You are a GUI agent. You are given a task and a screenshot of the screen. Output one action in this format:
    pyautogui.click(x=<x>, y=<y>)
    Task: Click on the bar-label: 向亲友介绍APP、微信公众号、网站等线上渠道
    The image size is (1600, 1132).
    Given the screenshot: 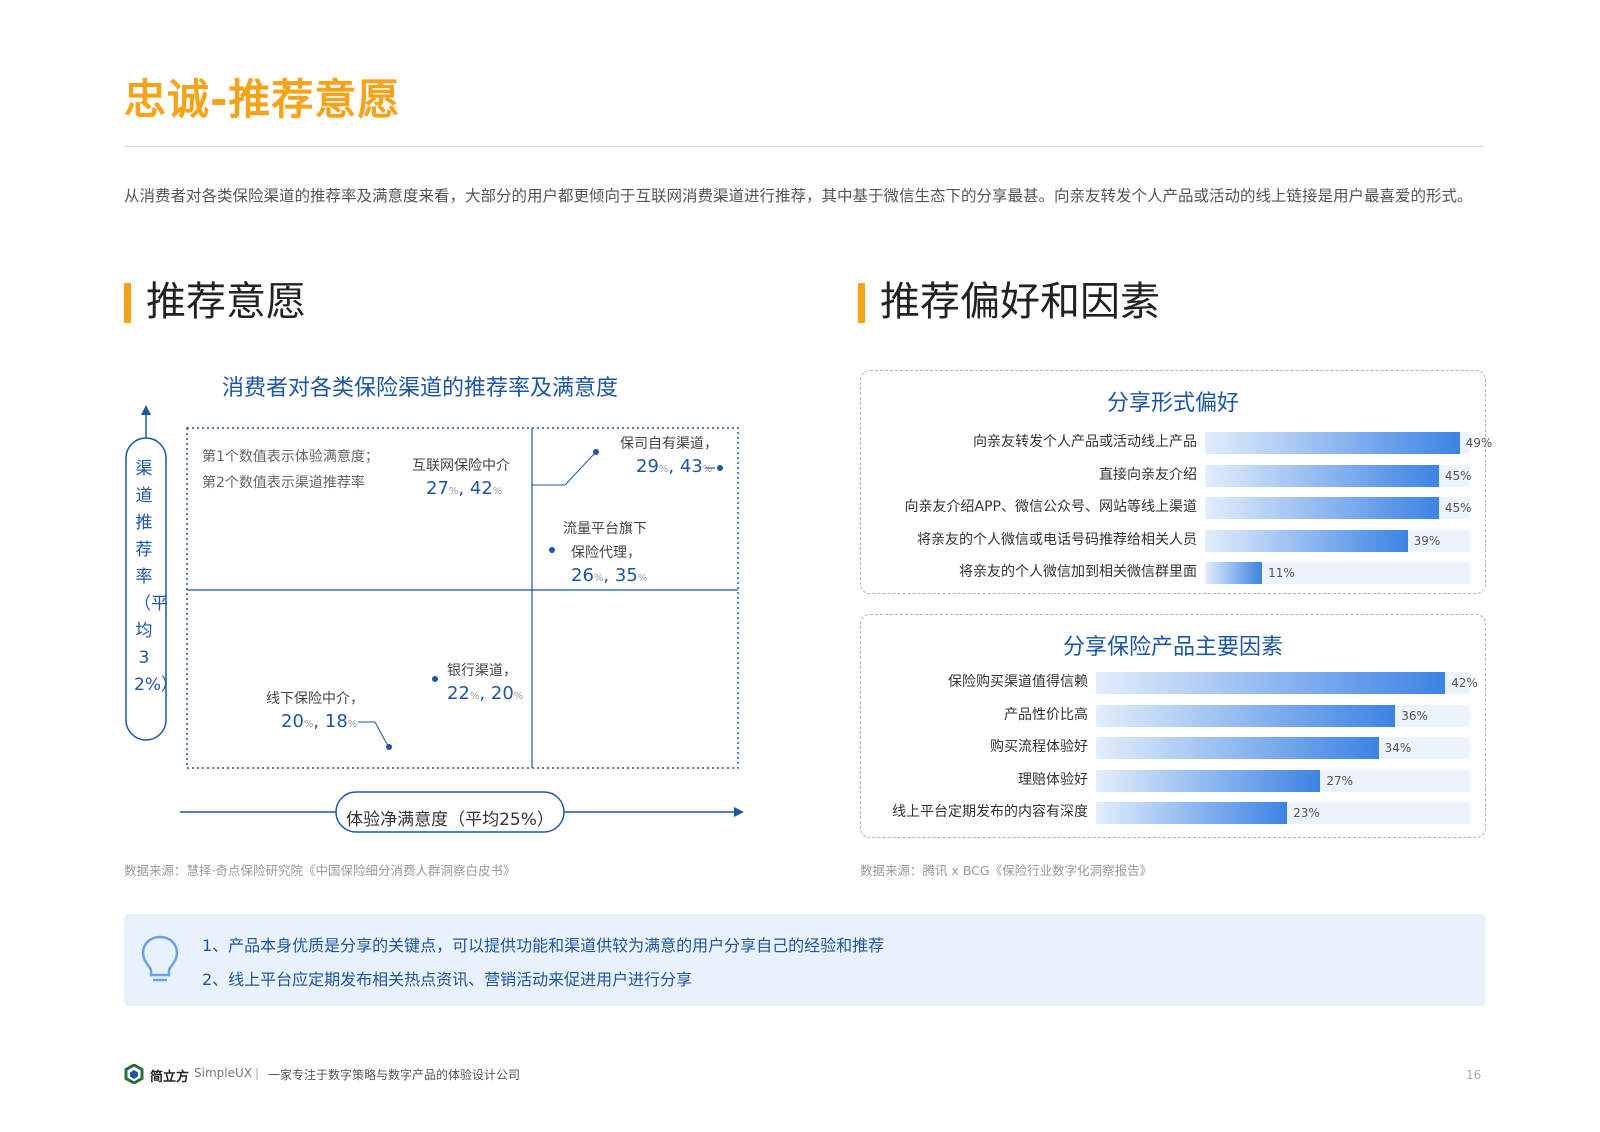 What is the action you would take?
    pyautogui.click(x=1050, y=507)
    